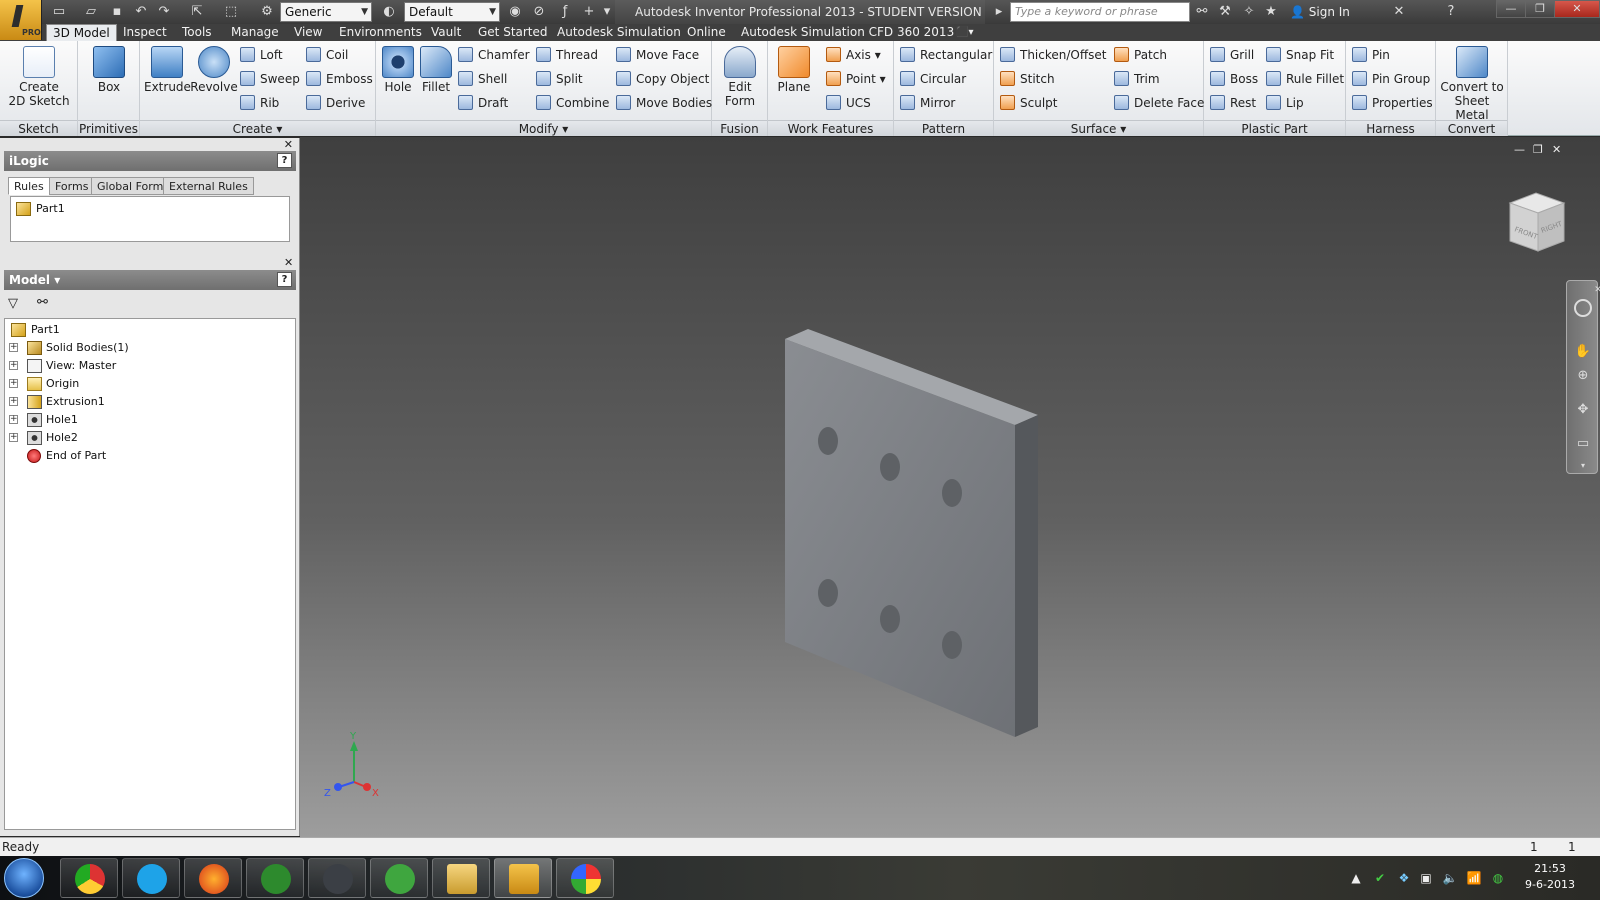 This screenshot has height=900, width=1600. What do you see at coordinates (619, 32) in the screenshot?
I see `tab-autodesk-simulation: Autodesk Simulation` at bounding box center [619, 32].